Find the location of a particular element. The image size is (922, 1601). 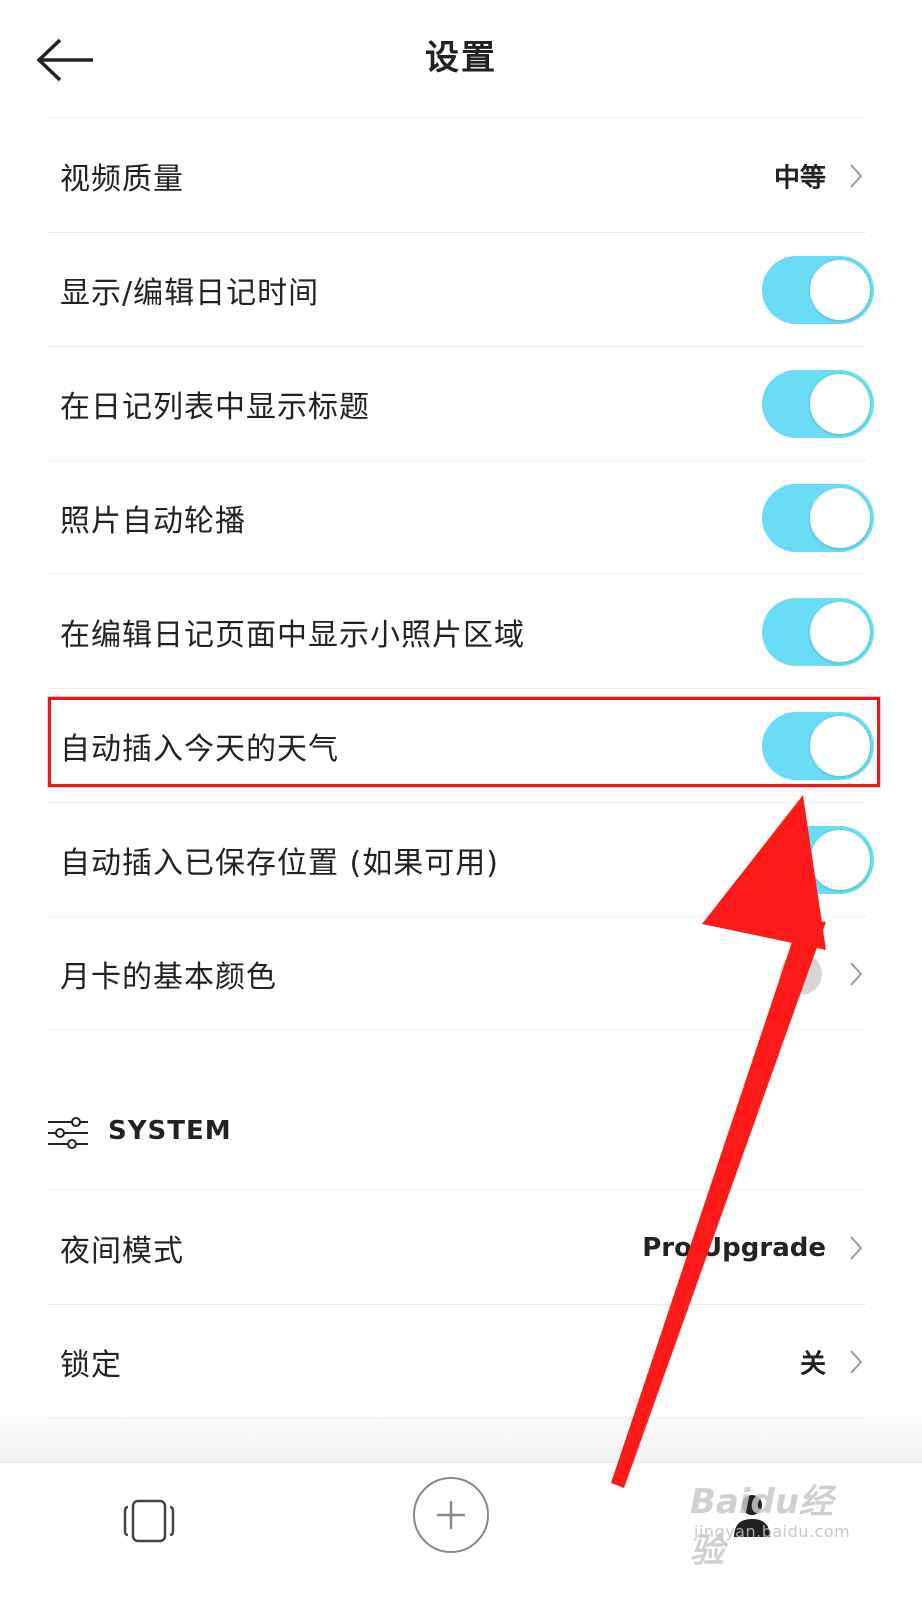

setting-label: 在编辑日记页面中显示小照片区域 is located at coordinates (292, 635).